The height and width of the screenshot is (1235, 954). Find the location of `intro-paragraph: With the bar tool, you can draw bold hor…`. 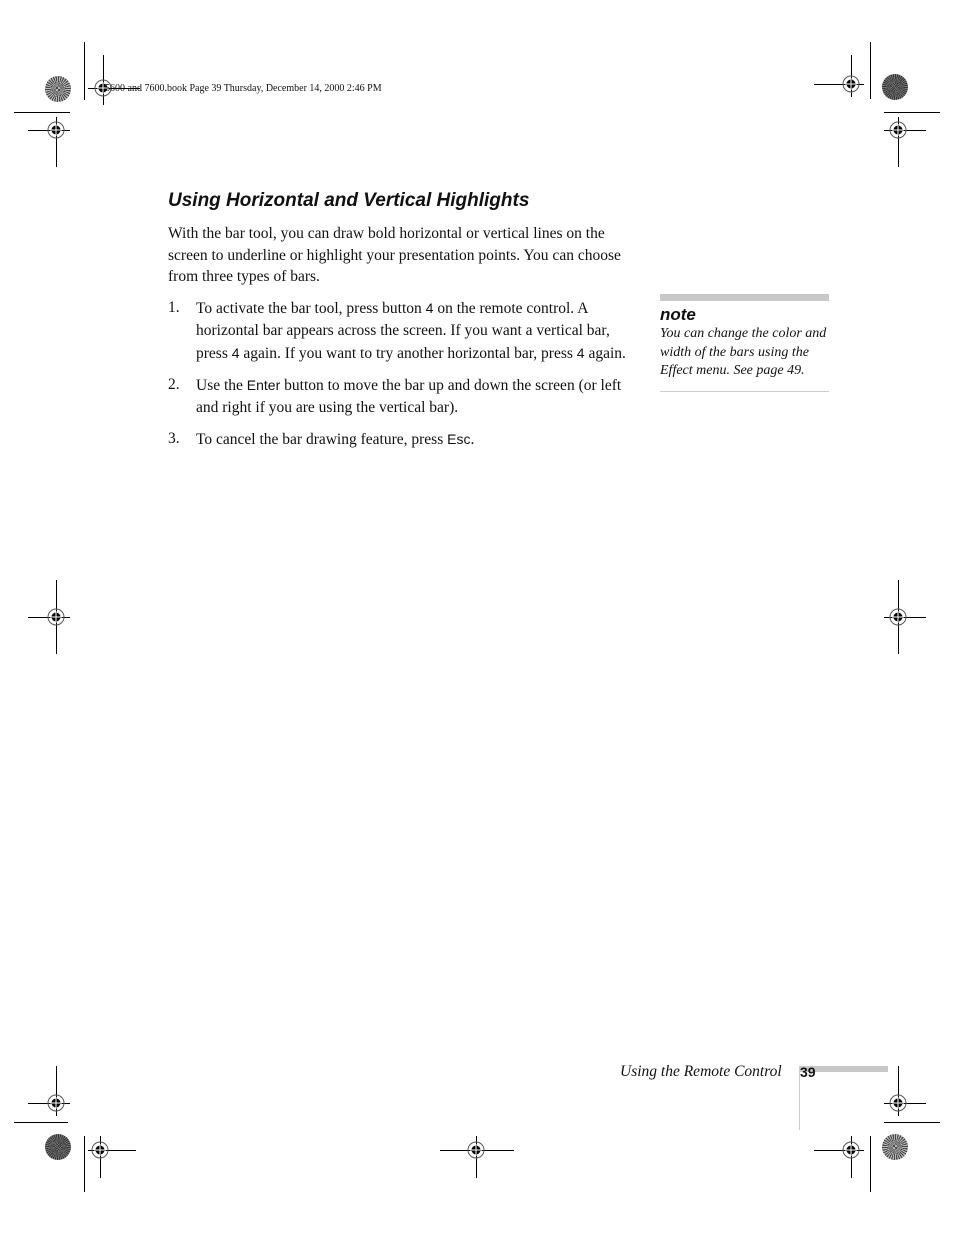

intro-paragraph: With the bar tool, you can draw bold hor… is located at coordinates (394, 255).